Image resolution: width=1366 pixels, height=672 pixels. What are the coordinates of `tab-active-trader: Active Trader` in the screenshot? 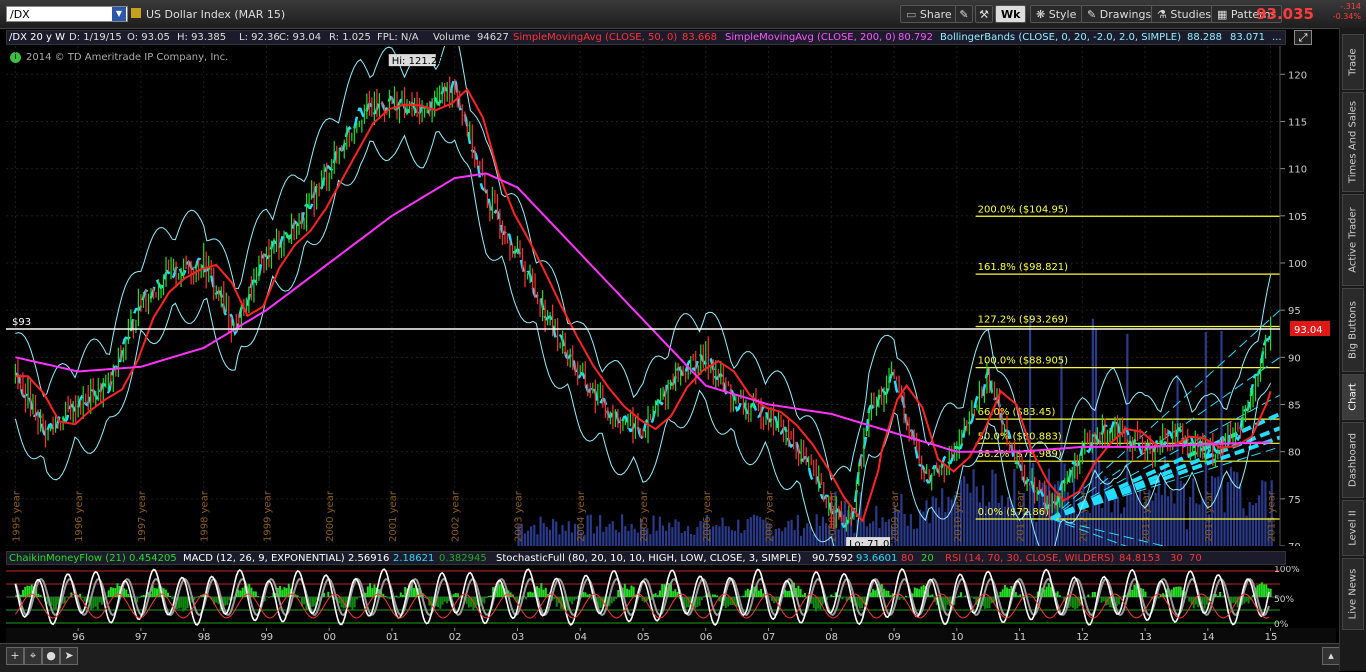 It's located at (1353, 240).